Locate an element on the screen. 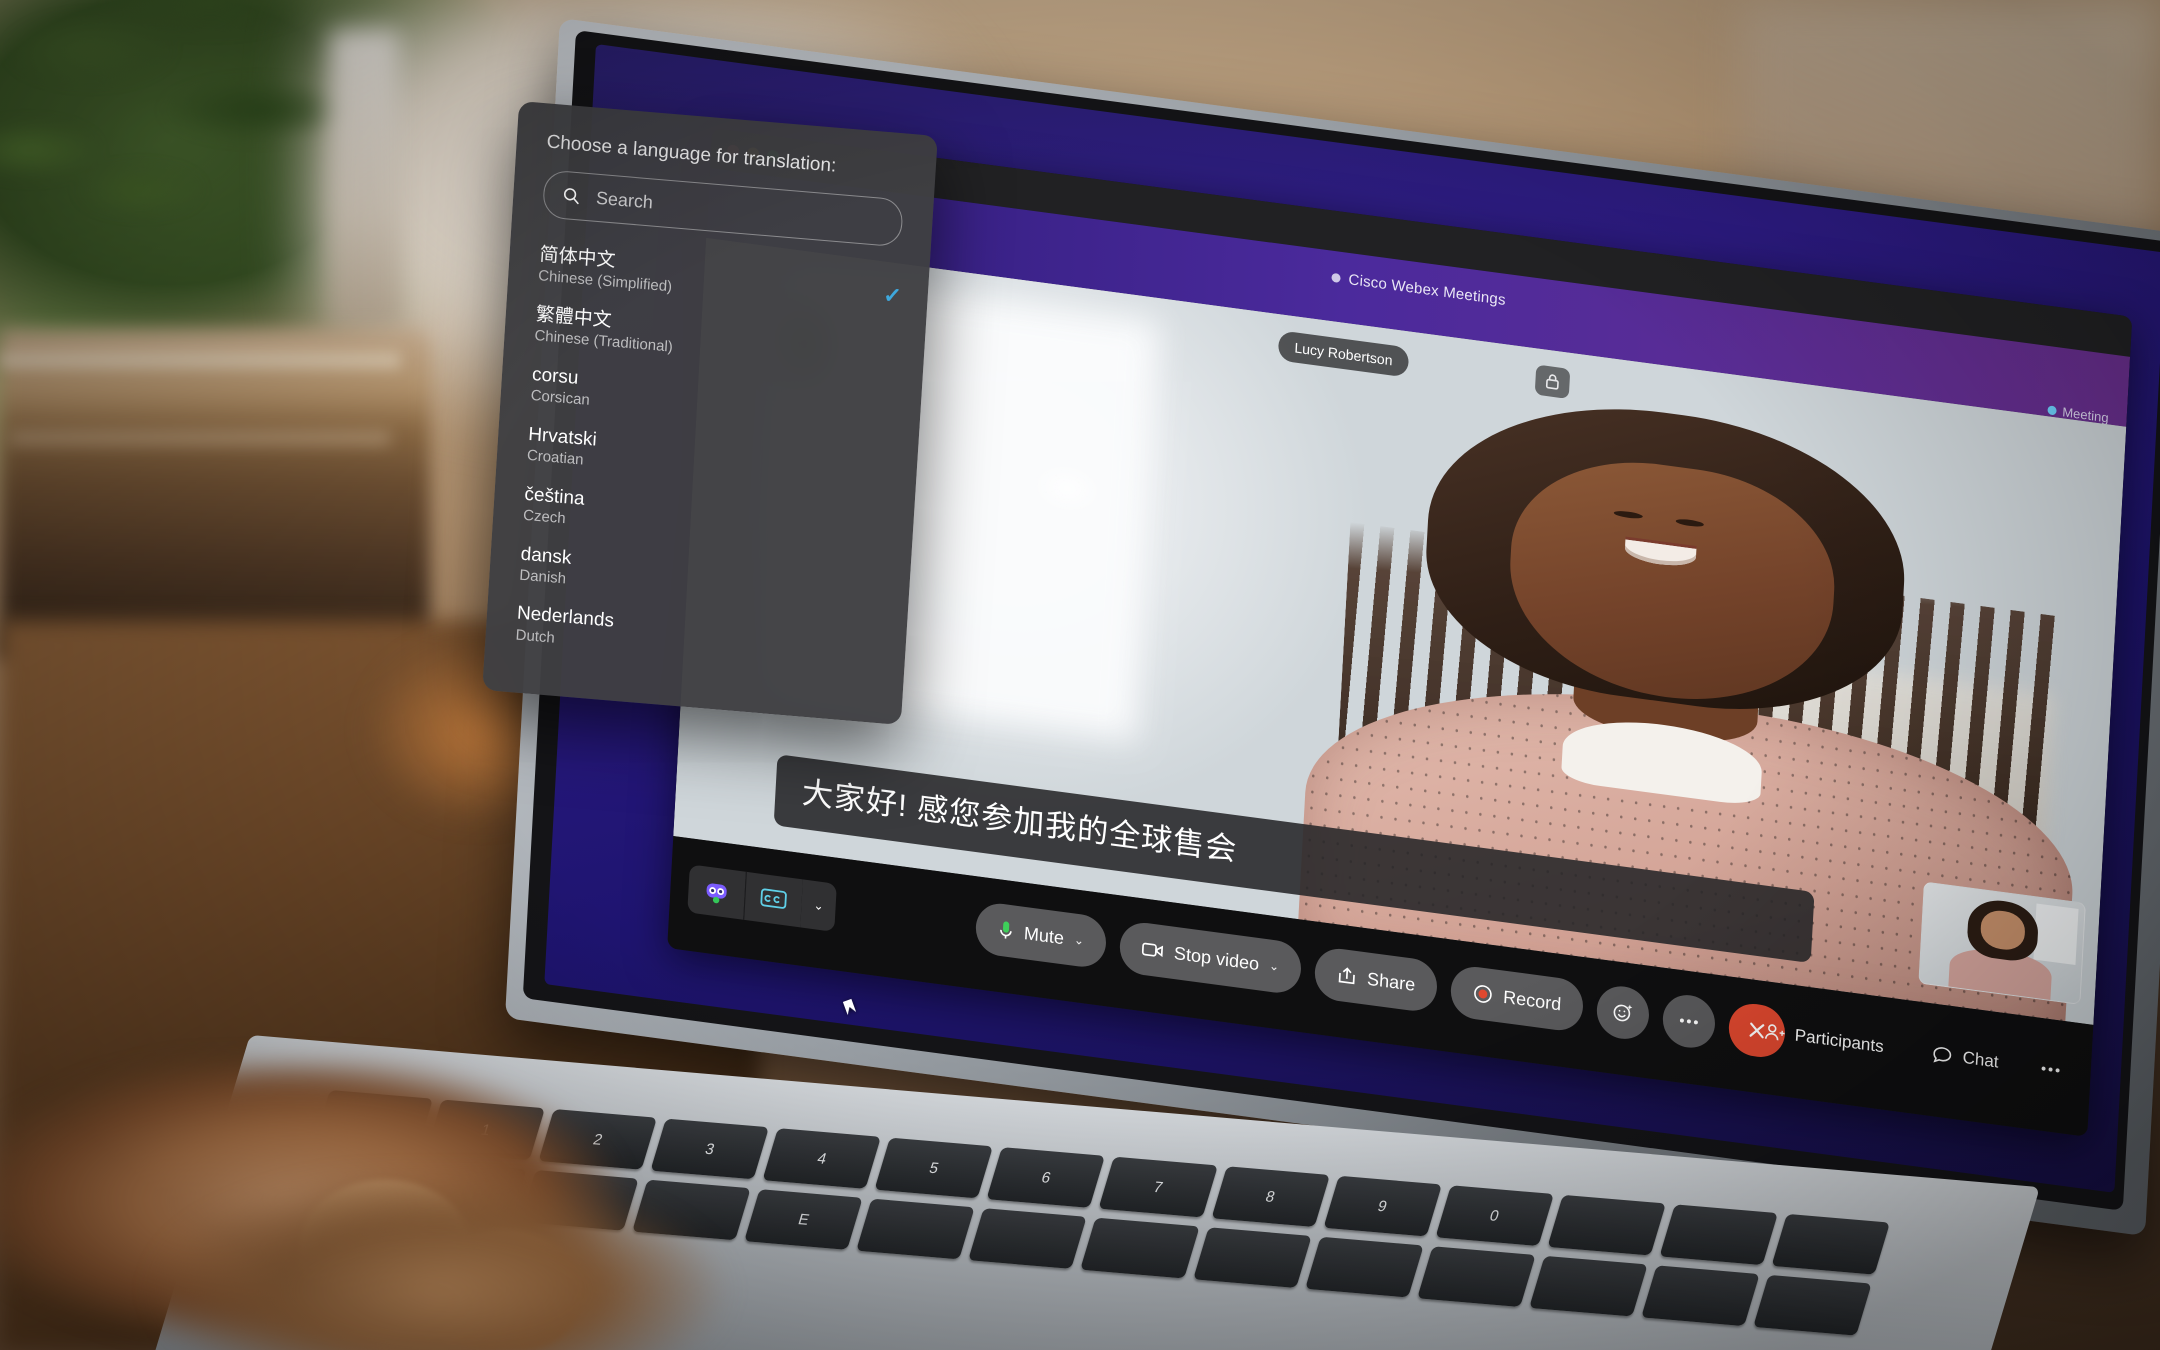 The width and height of the screenshot is (2160, 1350). meeting-dot-icon is located at coordinates (2052, 410).